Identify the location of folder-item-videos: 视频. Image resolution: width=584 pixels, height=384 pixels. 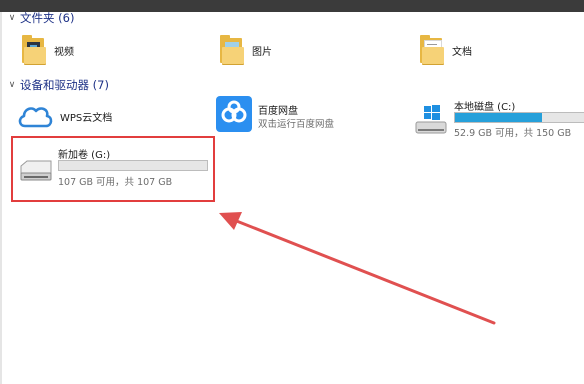
(48, 50).